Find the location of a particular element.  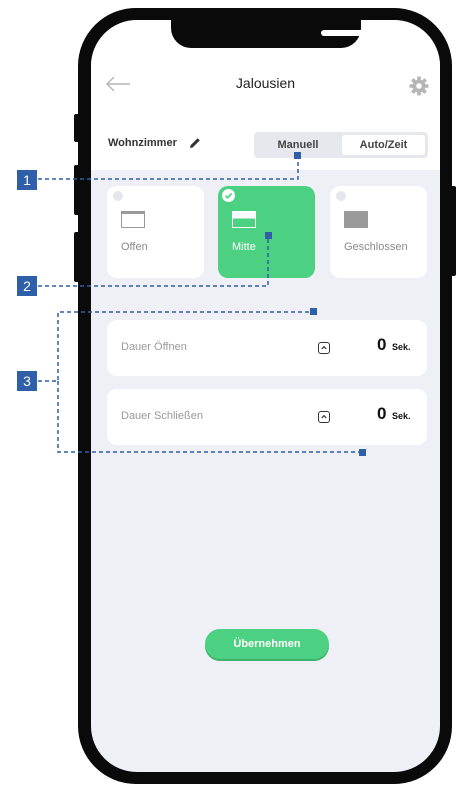

pencil-icon is located at coordinates (195, 143).